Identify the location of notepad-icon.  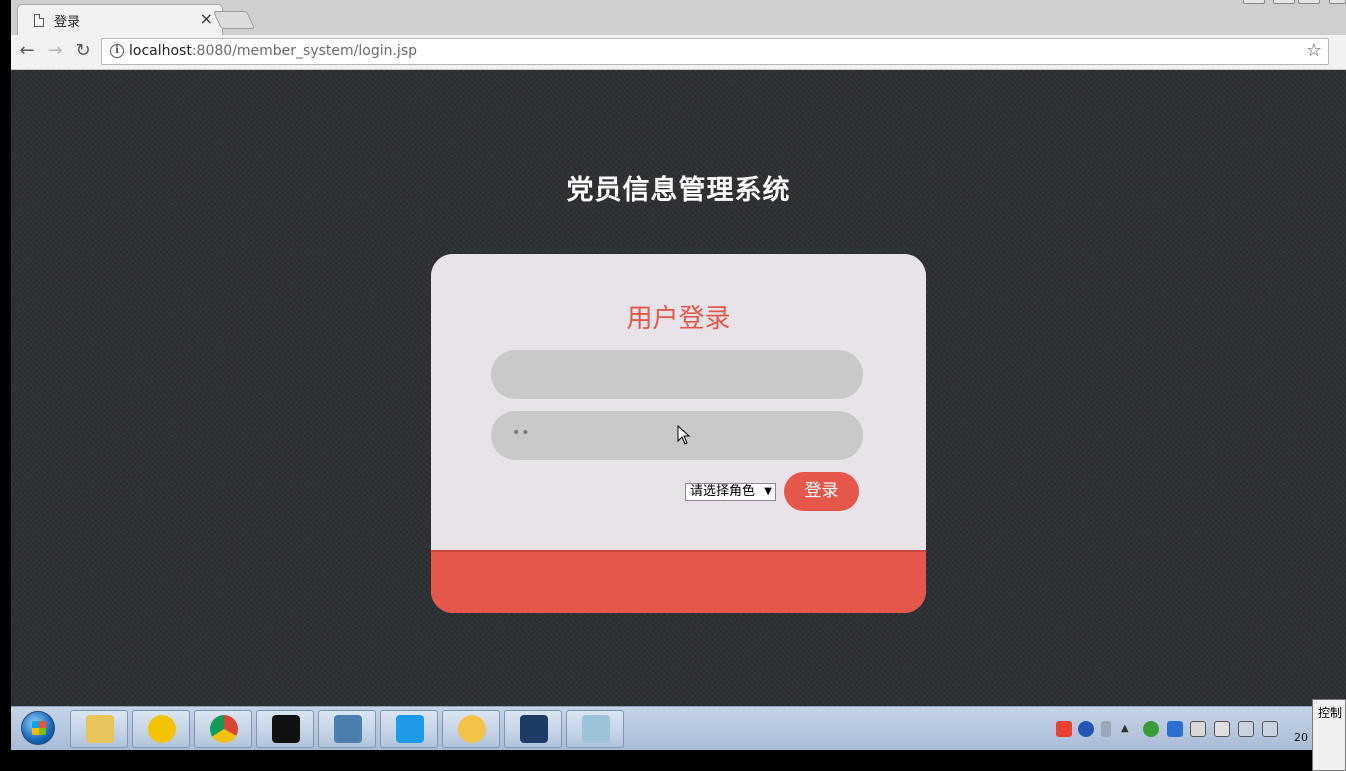
(596, 729).